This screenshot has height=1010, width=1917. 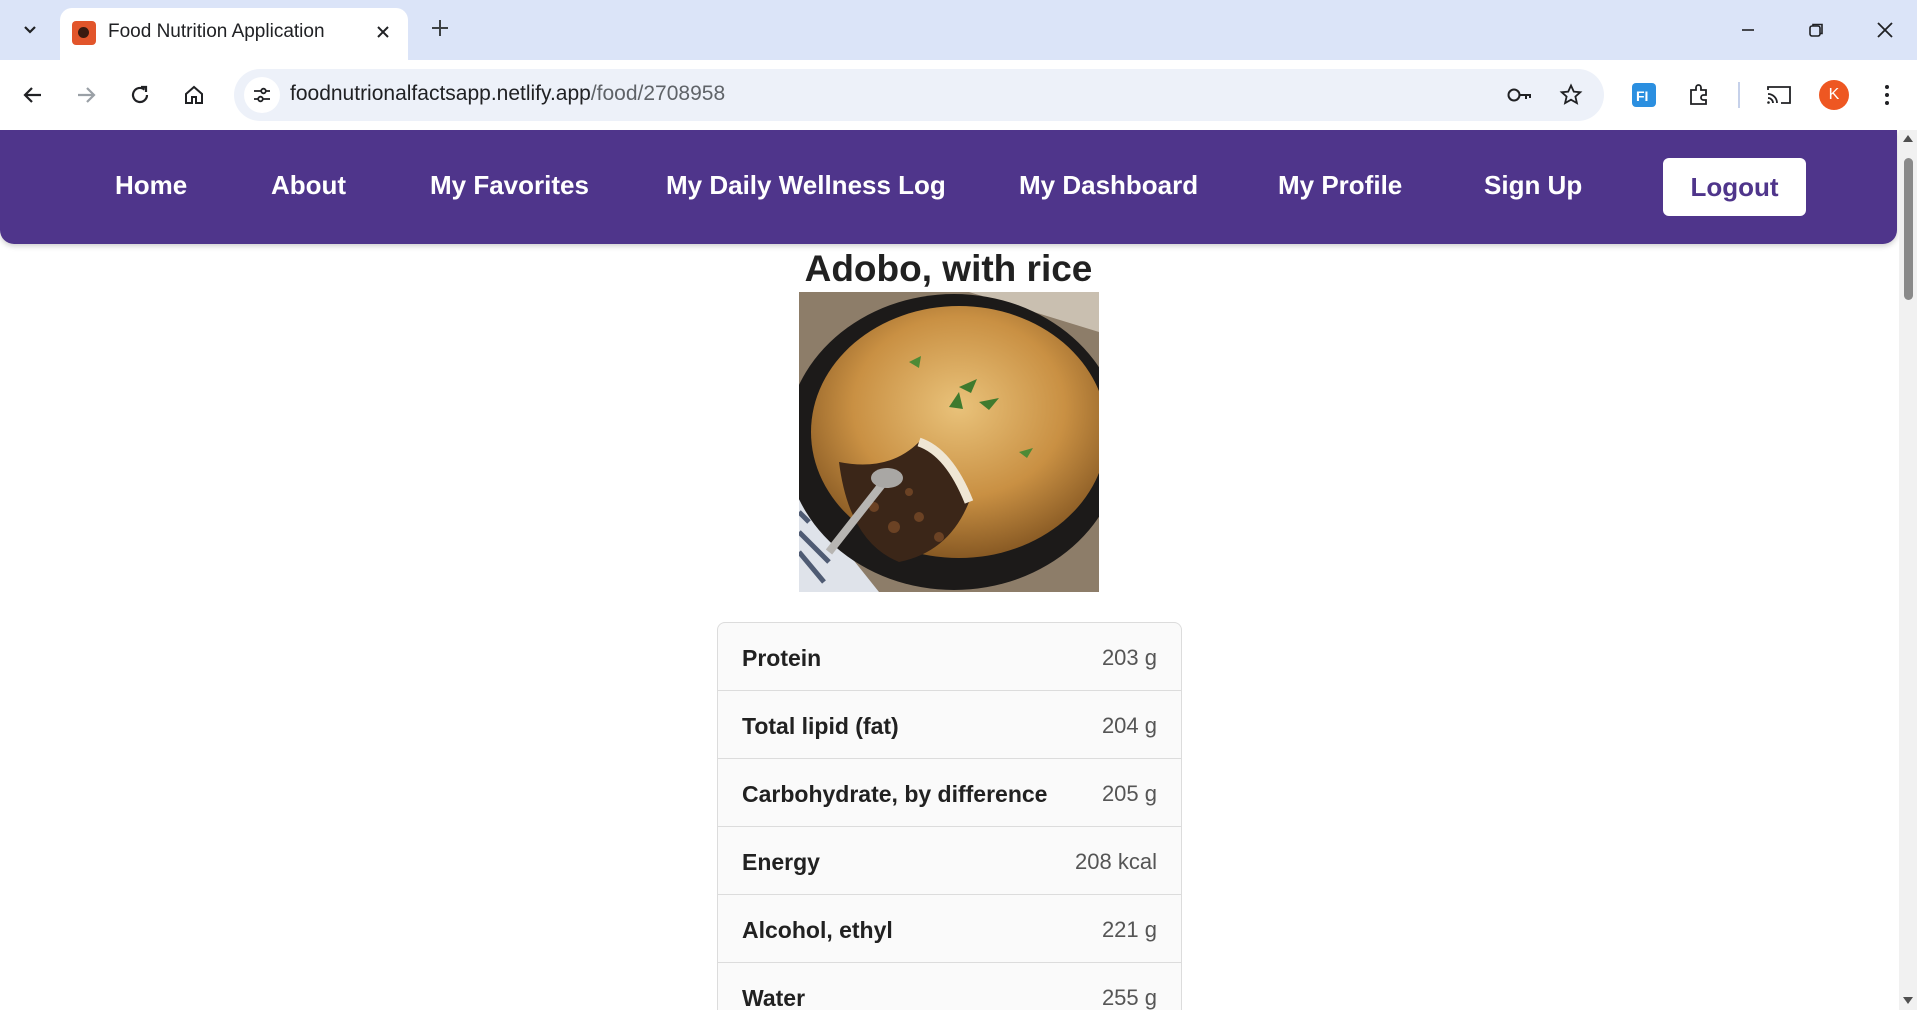 What do you see at coordinates (781, 862) in the screenshot?
I see `nutrient-name: Energy` at bounding box center [781, 862].